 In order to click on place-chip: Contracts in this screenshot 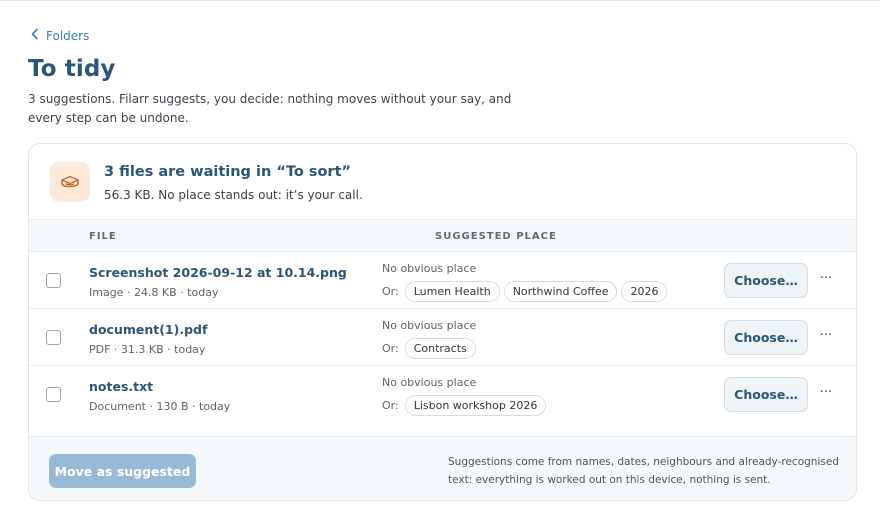, I will do `click(440, 348)`.